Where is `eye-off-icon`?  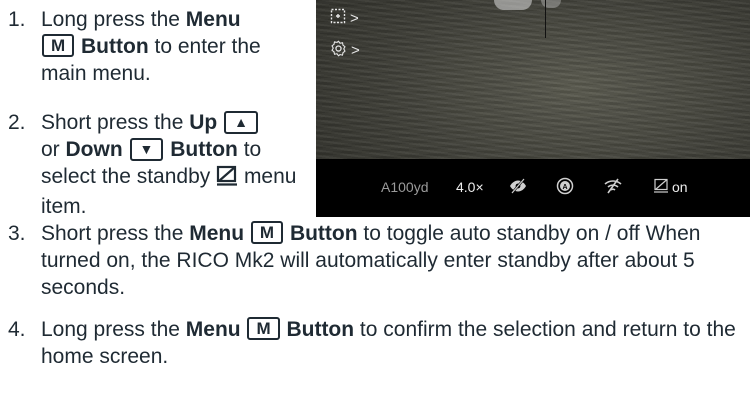
eye-off-icon is located at coordinates (518, 187).